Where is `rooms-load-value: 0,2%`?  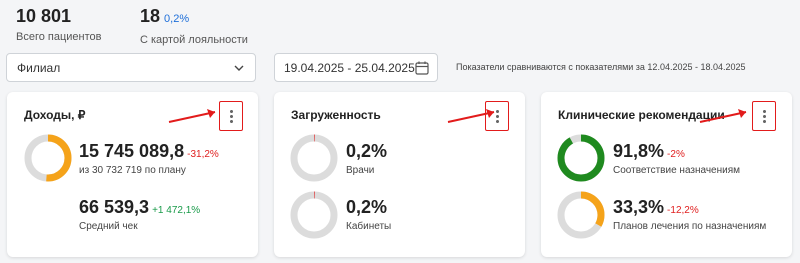
rooms-load-value: 0,2% is located at coordinates (367, 207).